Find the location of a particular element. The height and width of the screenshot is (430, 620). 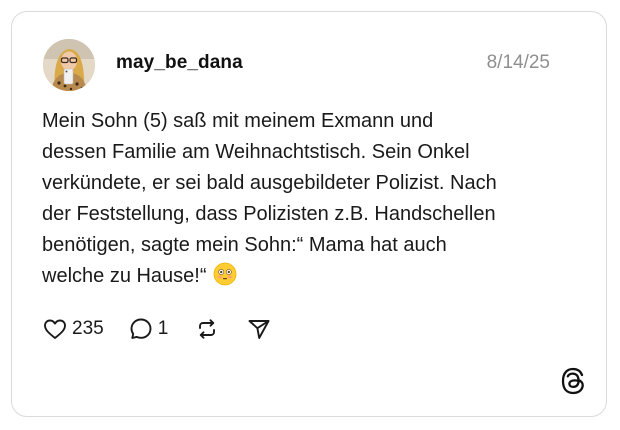

like-button: 235 is located at coordinates (73, 329).